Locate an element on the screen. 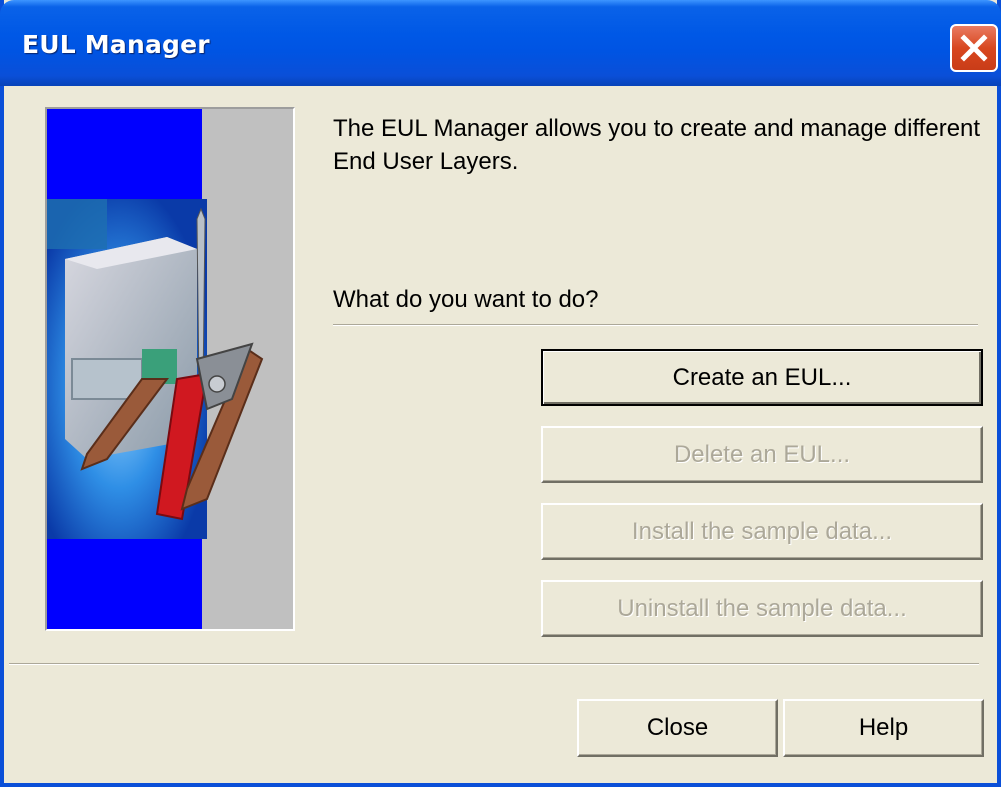 This screenshot has height=787, width=1001. question-label: What do you want to do? is located at coordinates (466, 299).